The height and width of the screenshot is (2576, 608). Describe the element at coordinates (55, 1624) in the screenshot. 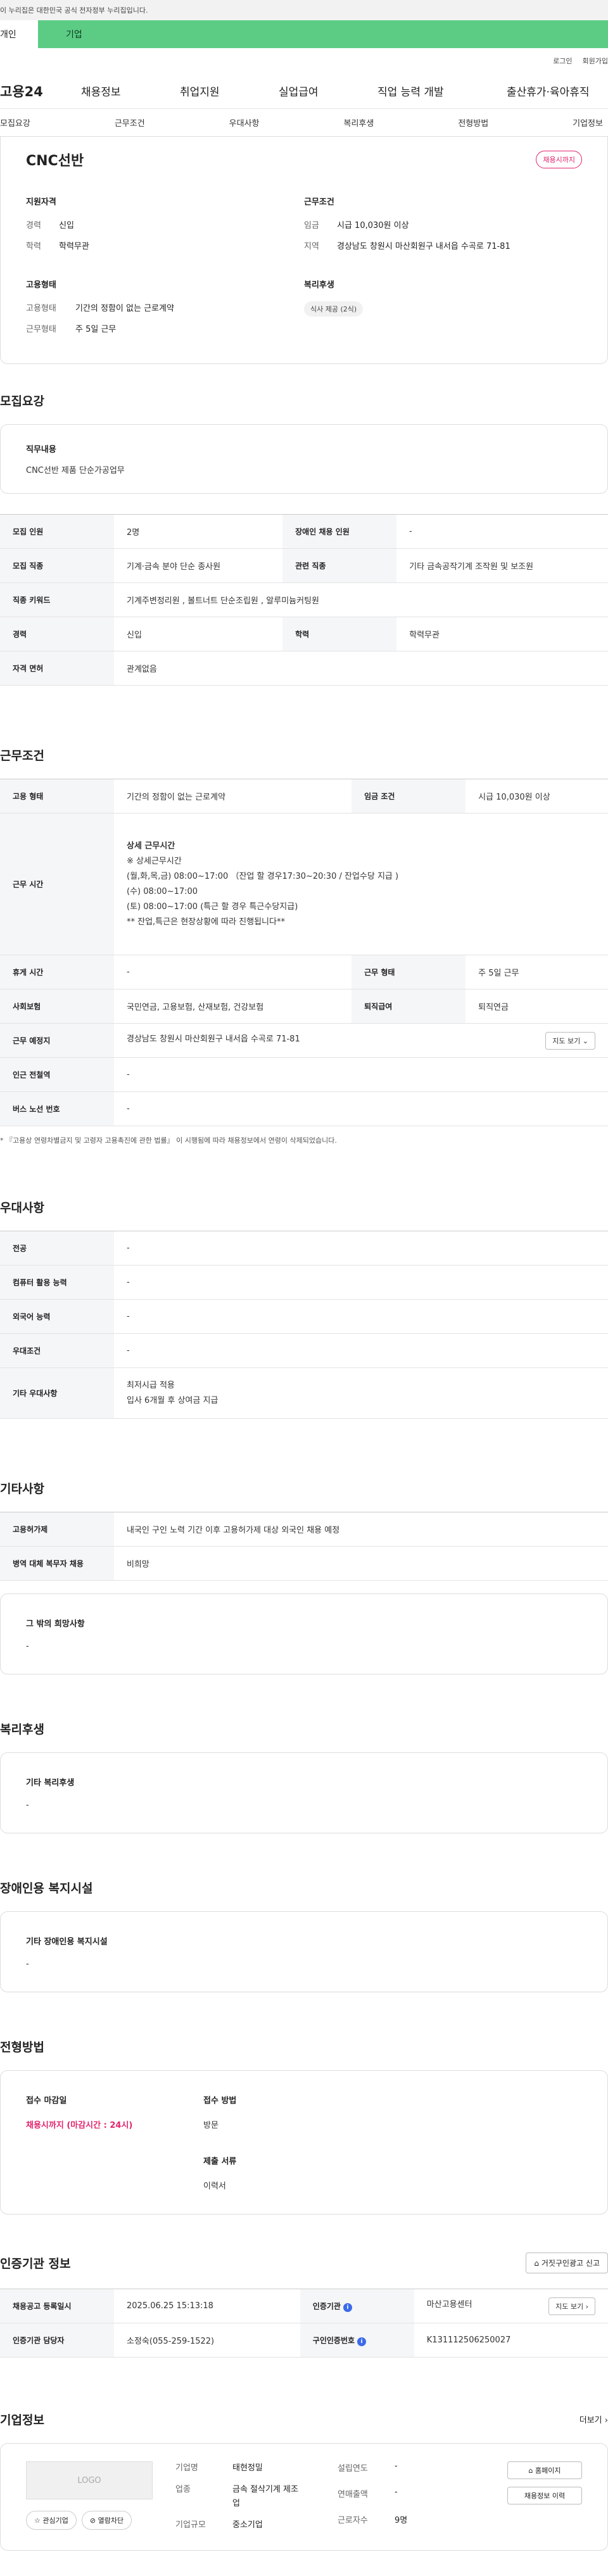

I see `wish-heading: 그 밖의 희망사항` at that location.